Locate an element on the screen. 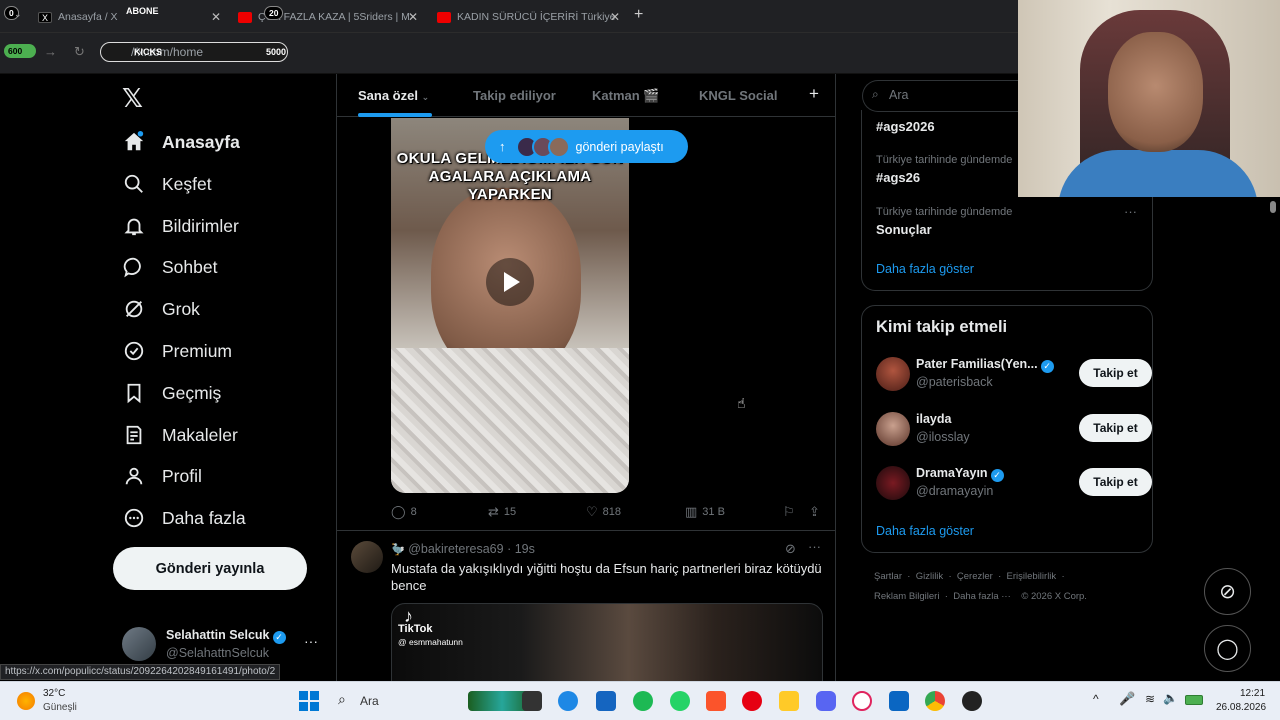  search-input: ⌕ Ara is located at coordinates (942, 96).